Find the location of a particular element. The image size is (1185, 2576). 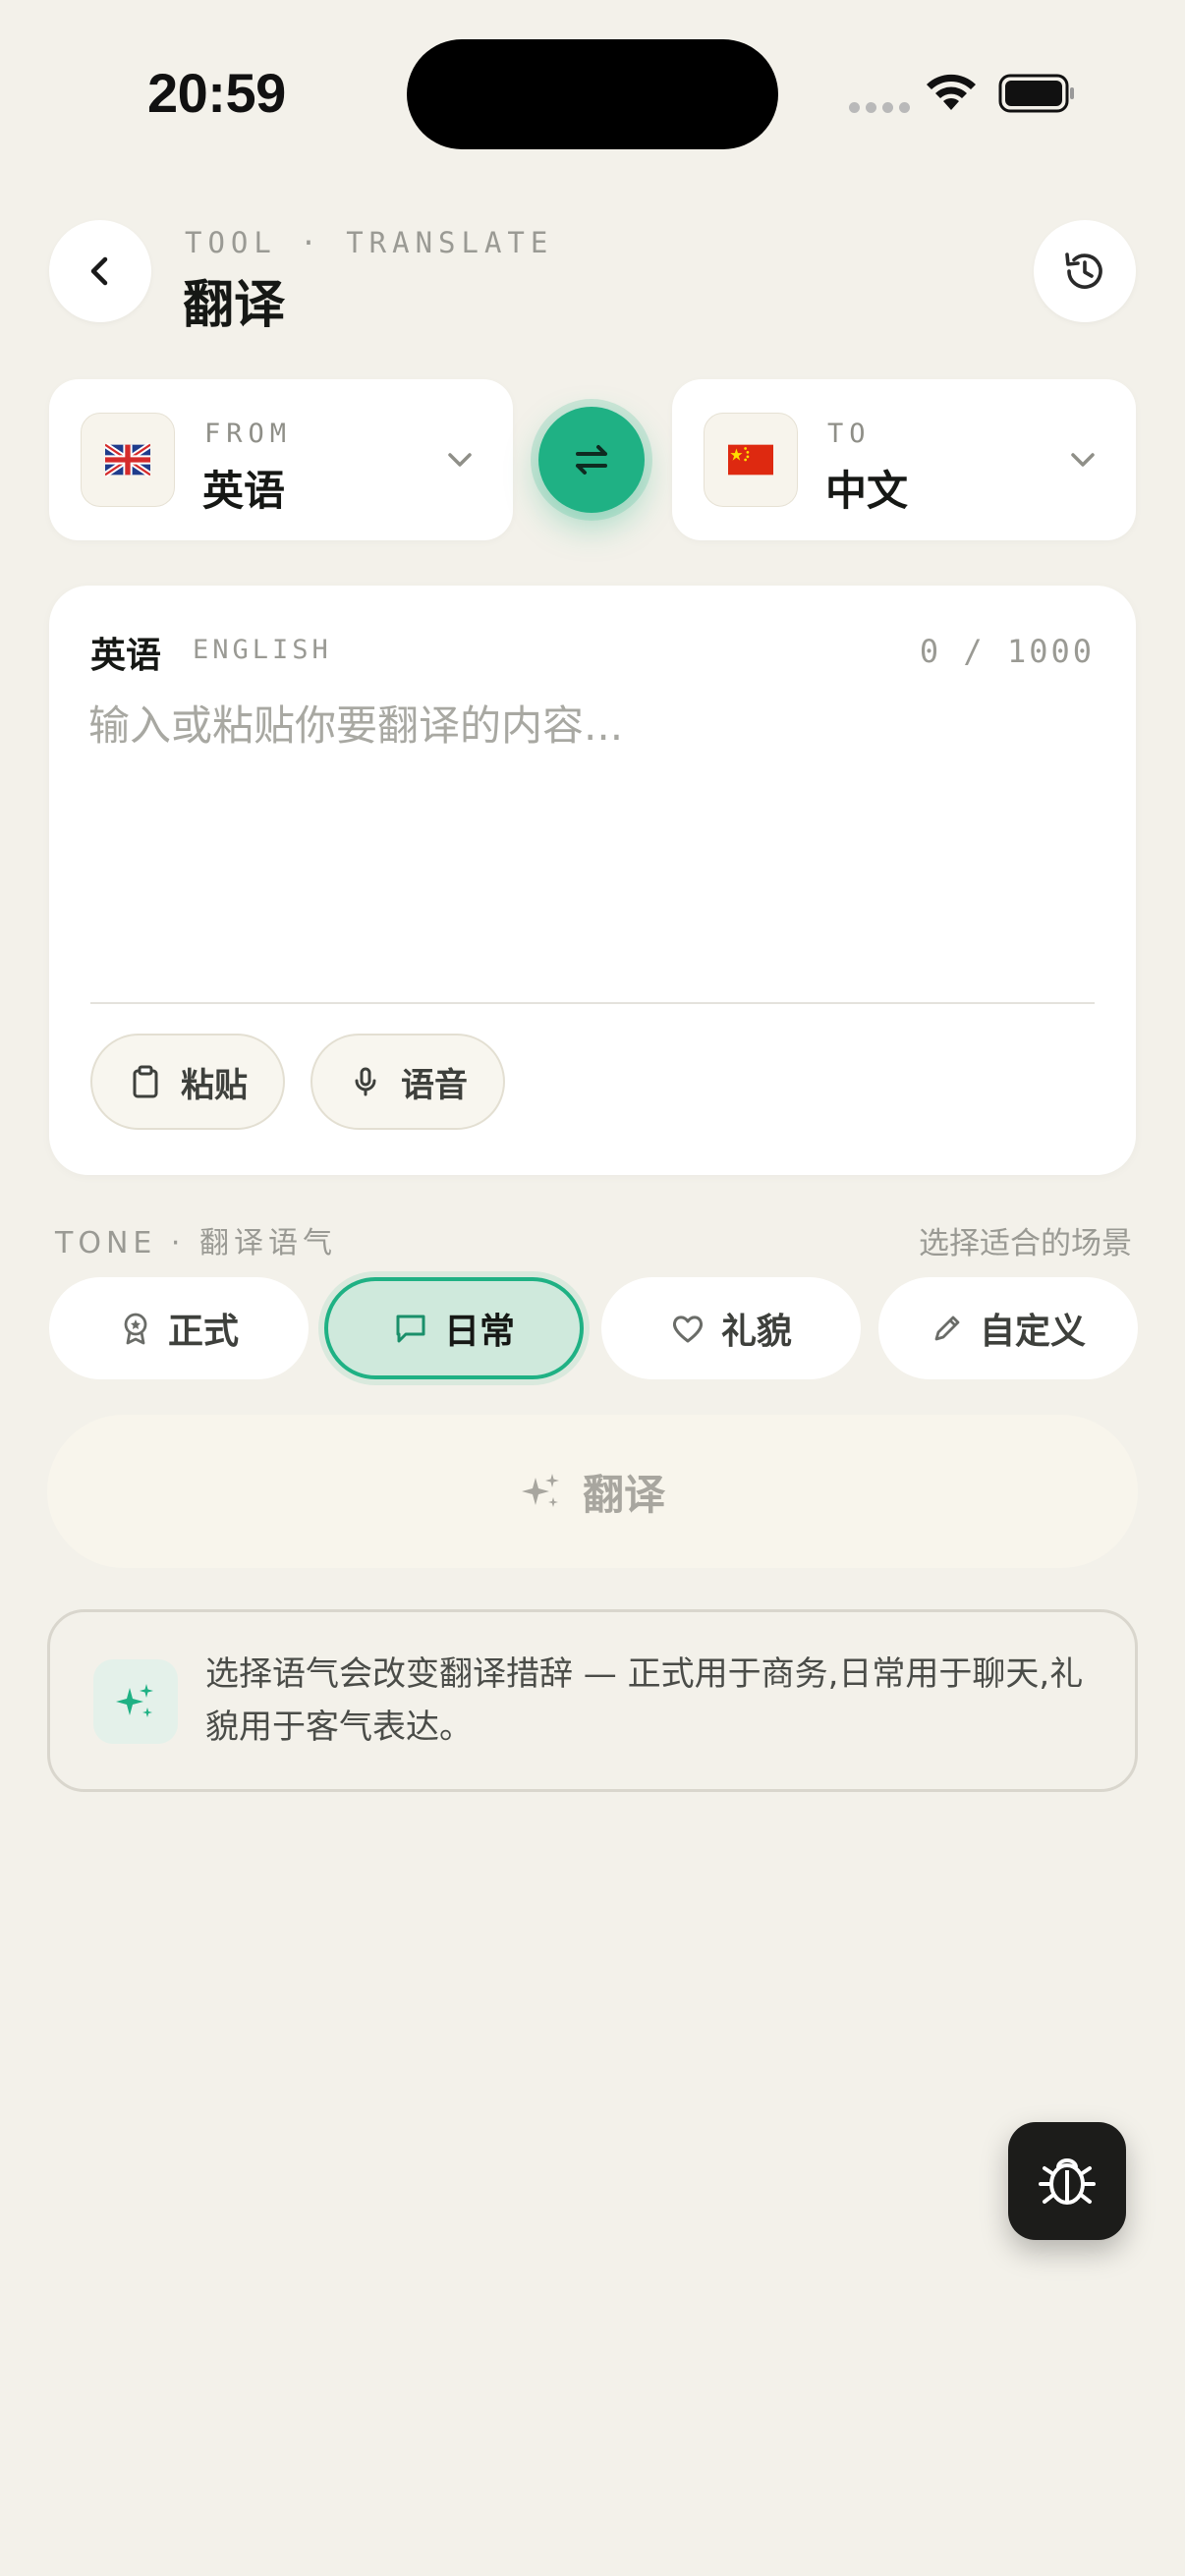

to-label: TO is located at coordinates (850, 434).